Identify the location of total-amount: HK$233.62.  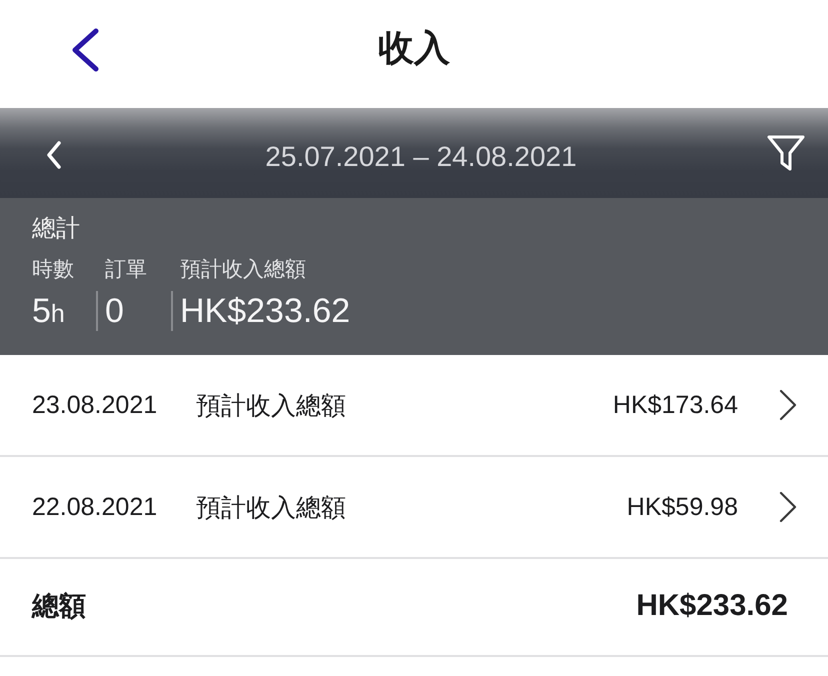
(712, 605).